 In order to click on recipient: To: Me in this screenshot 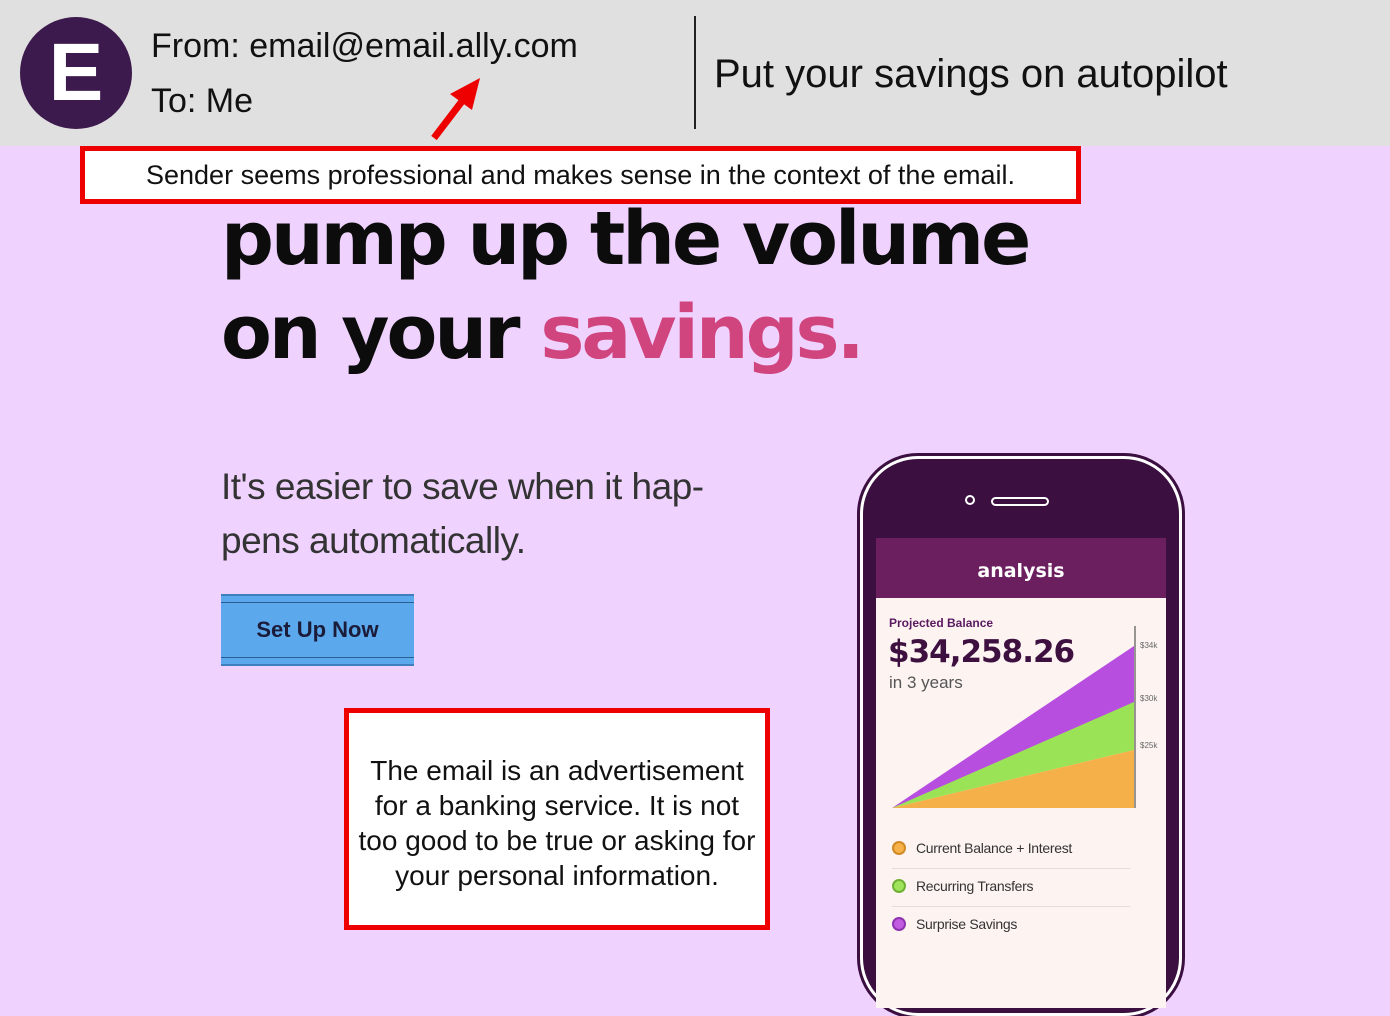, I will do `click(202, 101)`.